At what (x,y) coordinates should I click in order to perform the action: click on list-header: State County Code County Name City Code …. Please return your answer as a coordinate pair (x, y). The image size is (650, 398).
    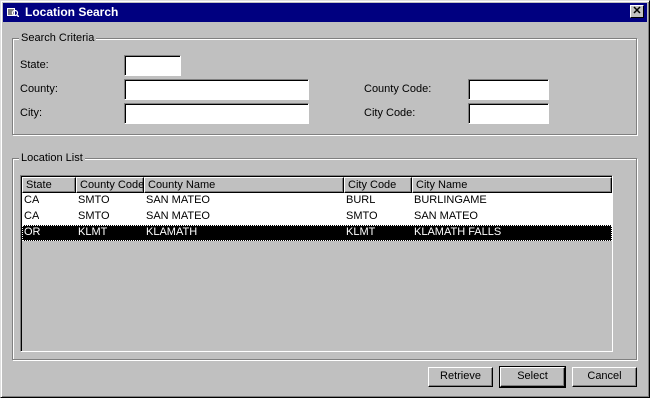
    Looking at the image, I should click on (317, 185).